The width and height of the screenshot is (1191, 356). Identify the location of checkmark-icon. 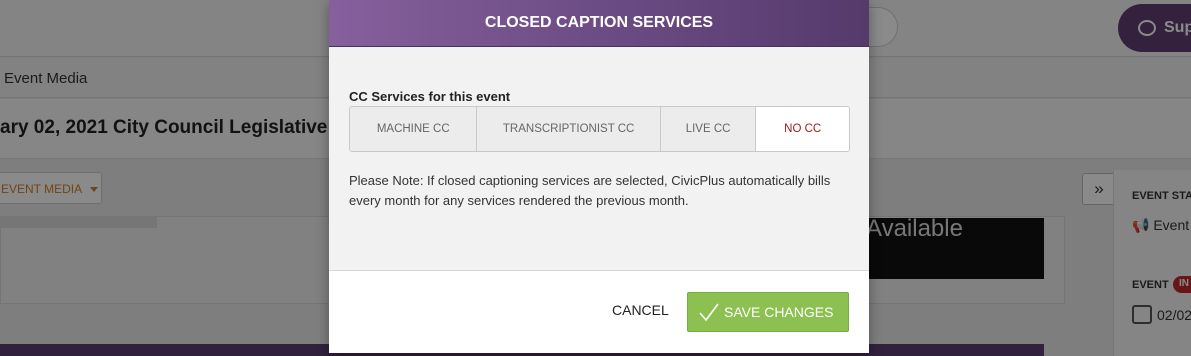
(708, 312).